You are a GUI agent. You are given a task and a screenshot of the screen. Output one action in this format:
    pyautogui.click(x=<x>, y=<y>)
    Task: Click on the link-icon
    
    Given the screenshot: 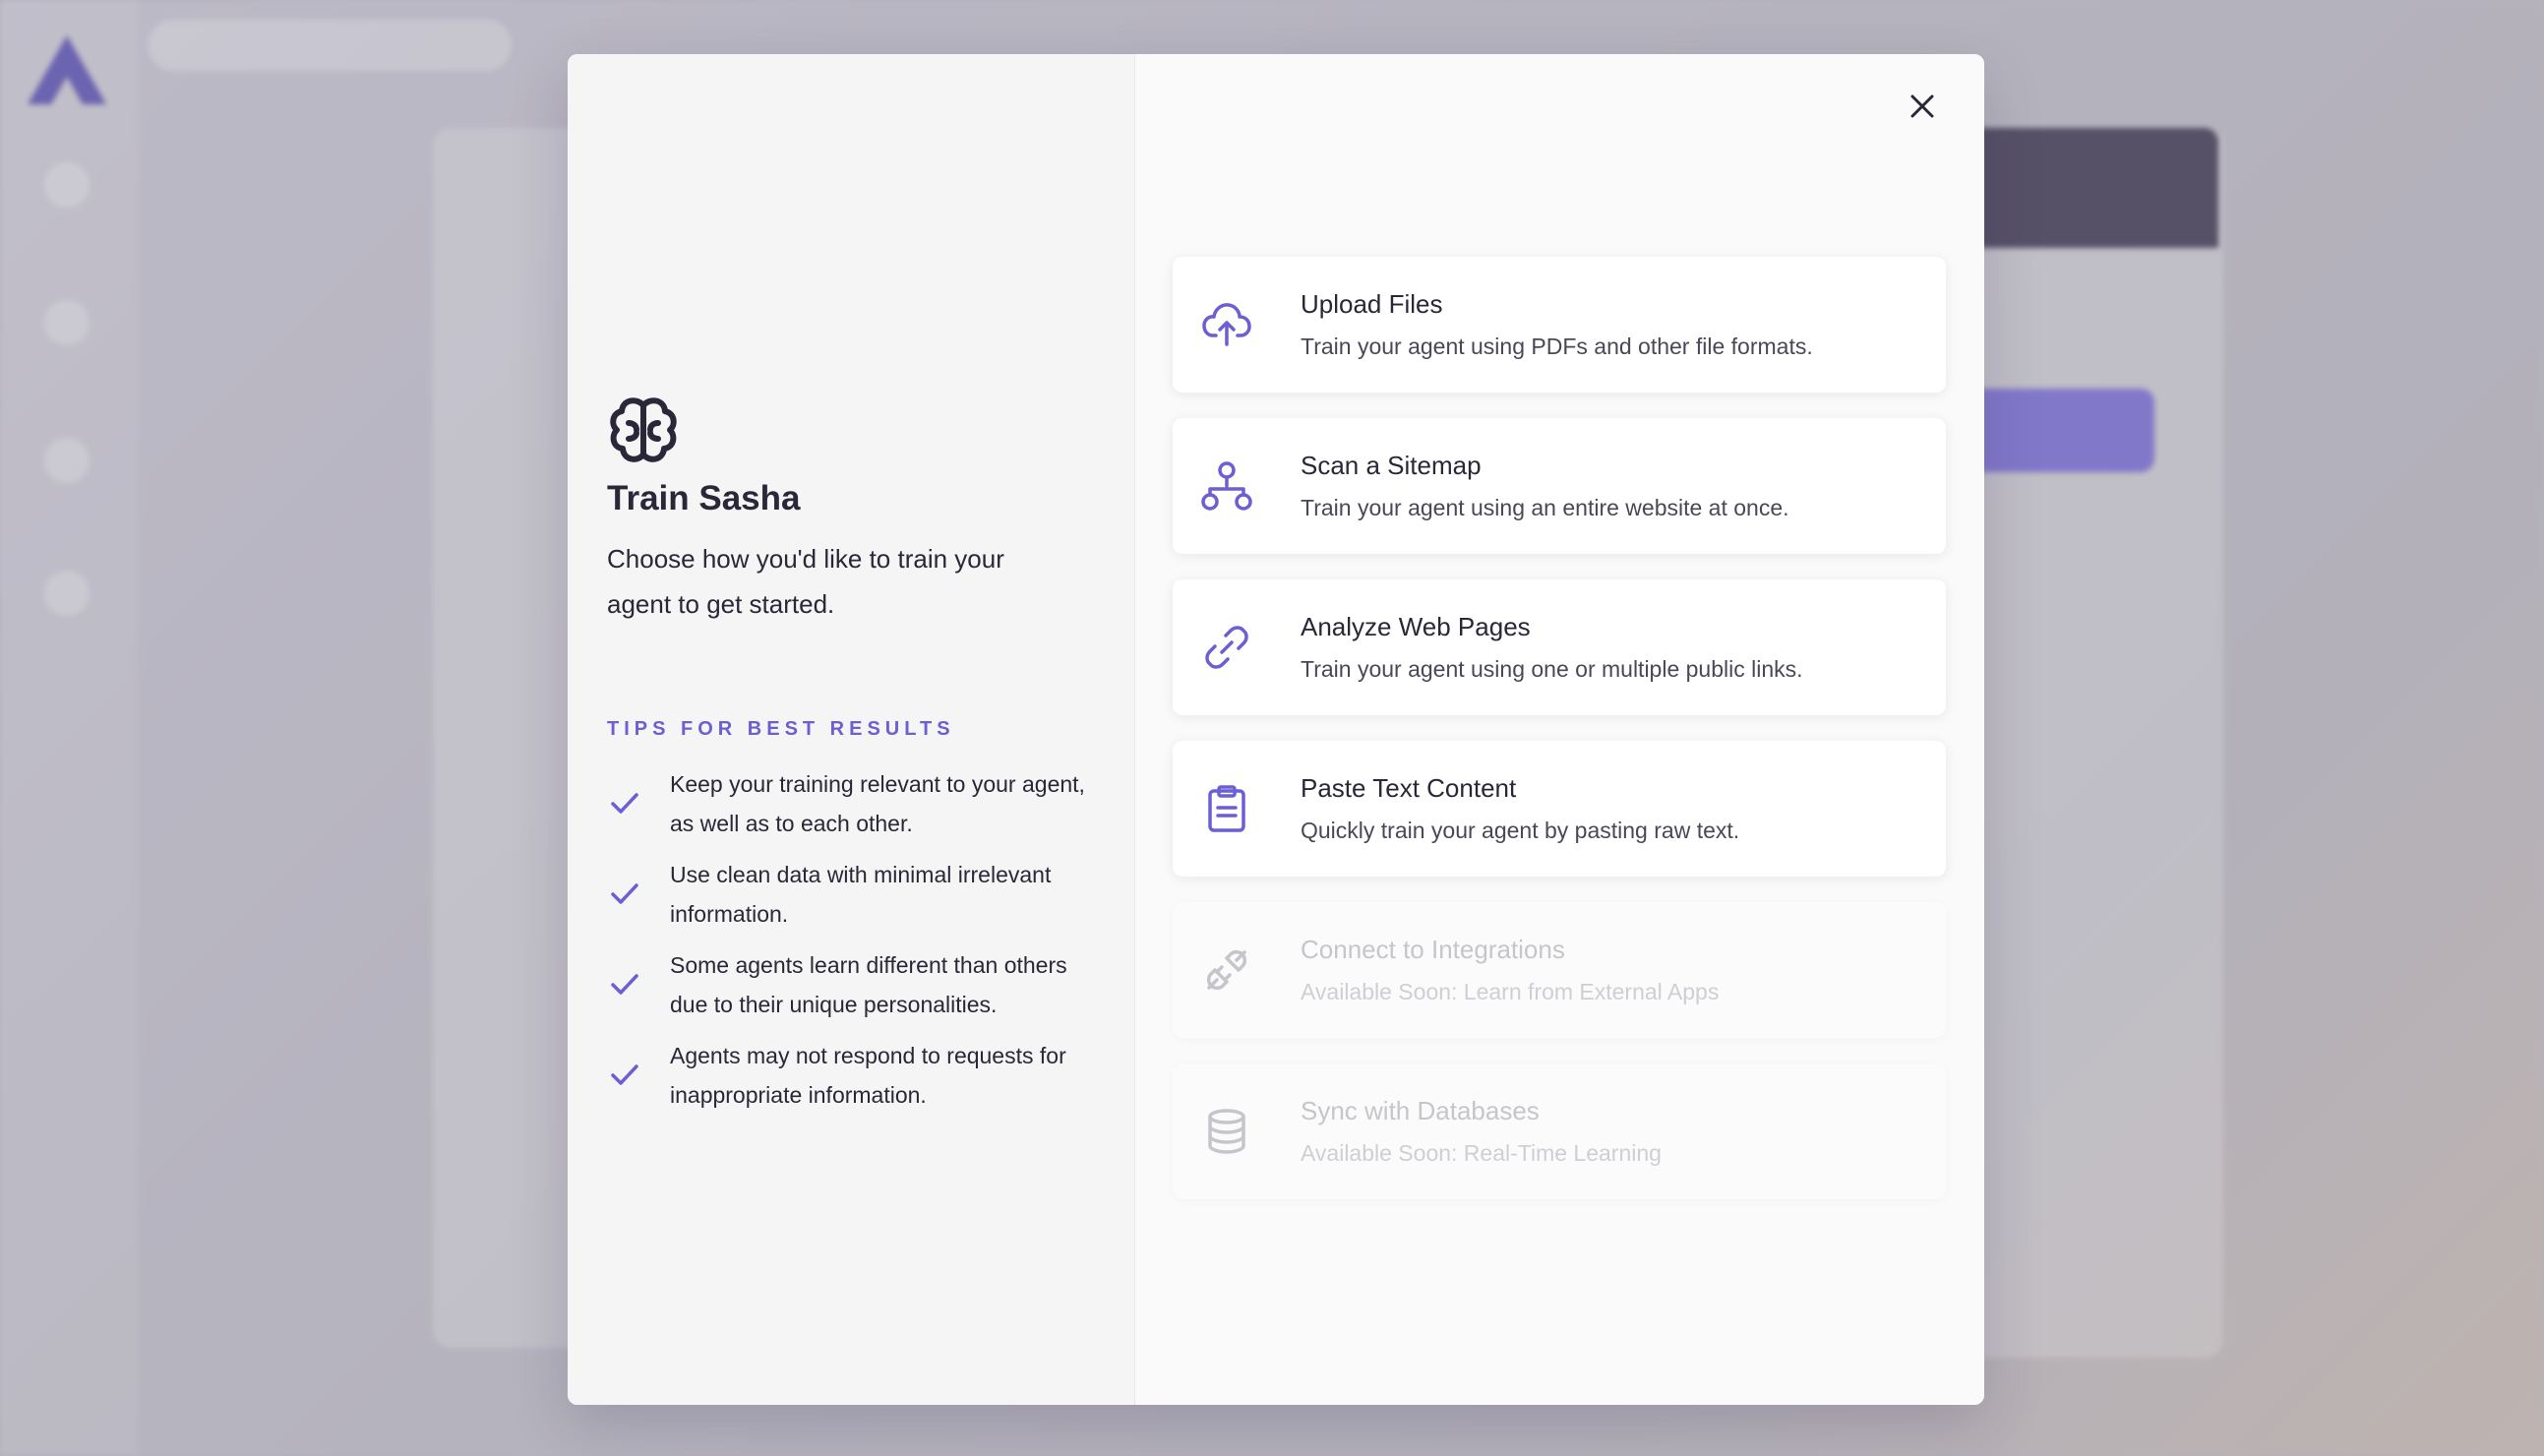 What is the action you would take?
    pyautogui.click(x=1226, y=647)
    